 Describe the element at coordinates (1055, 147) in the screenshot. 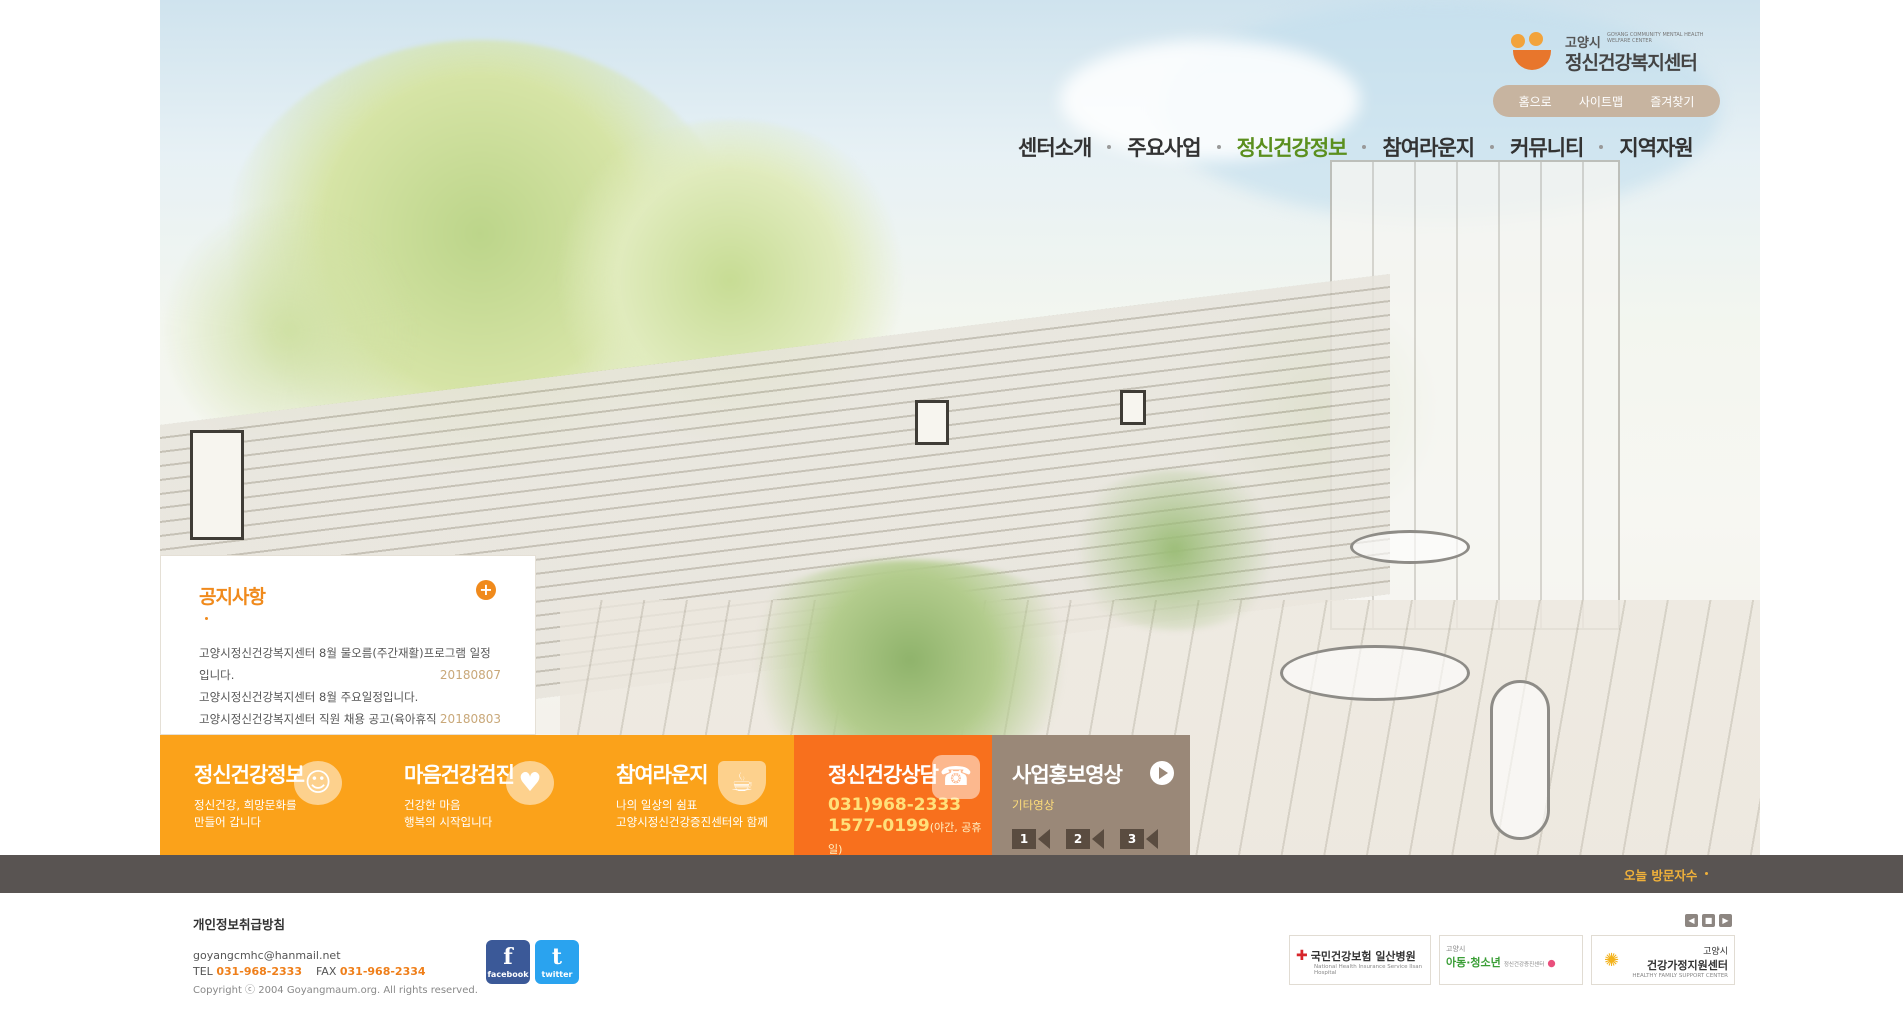

I see `nav-center-intro: 센터소개` at that location.